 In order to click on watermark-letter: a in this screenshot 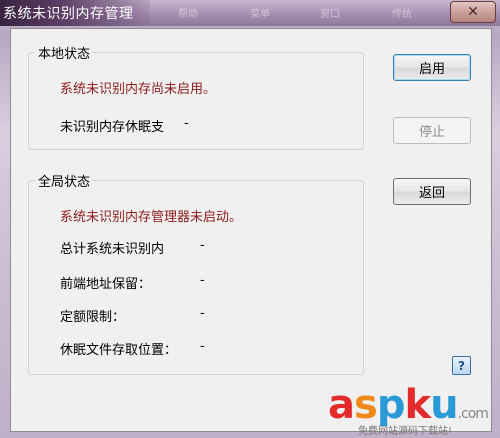, I will do `click(341, 405)`.